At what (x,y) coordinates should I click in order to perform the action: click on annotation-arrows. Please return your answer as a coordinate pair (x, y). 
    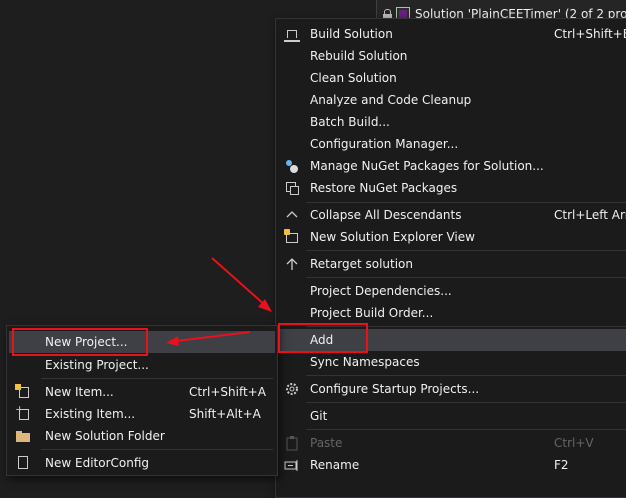
    Looking at the image, I should click on (219, 301).